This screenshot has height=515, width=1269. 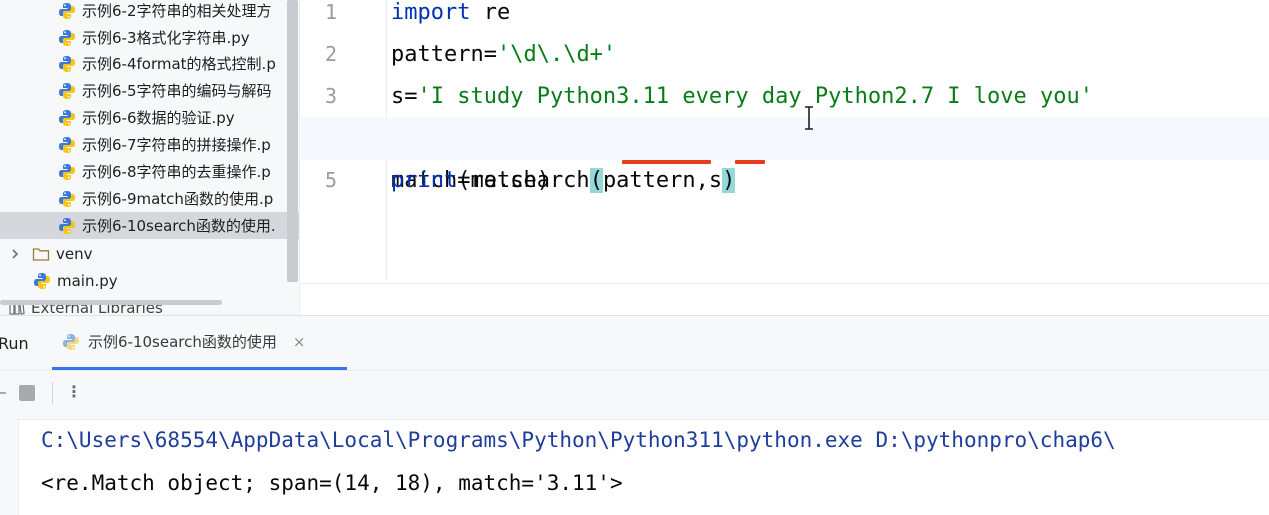 What do you see at coordinates (149, 280) in the screenshot?
I see `tree-file-main: main.py` at bounding box center [149, 280].